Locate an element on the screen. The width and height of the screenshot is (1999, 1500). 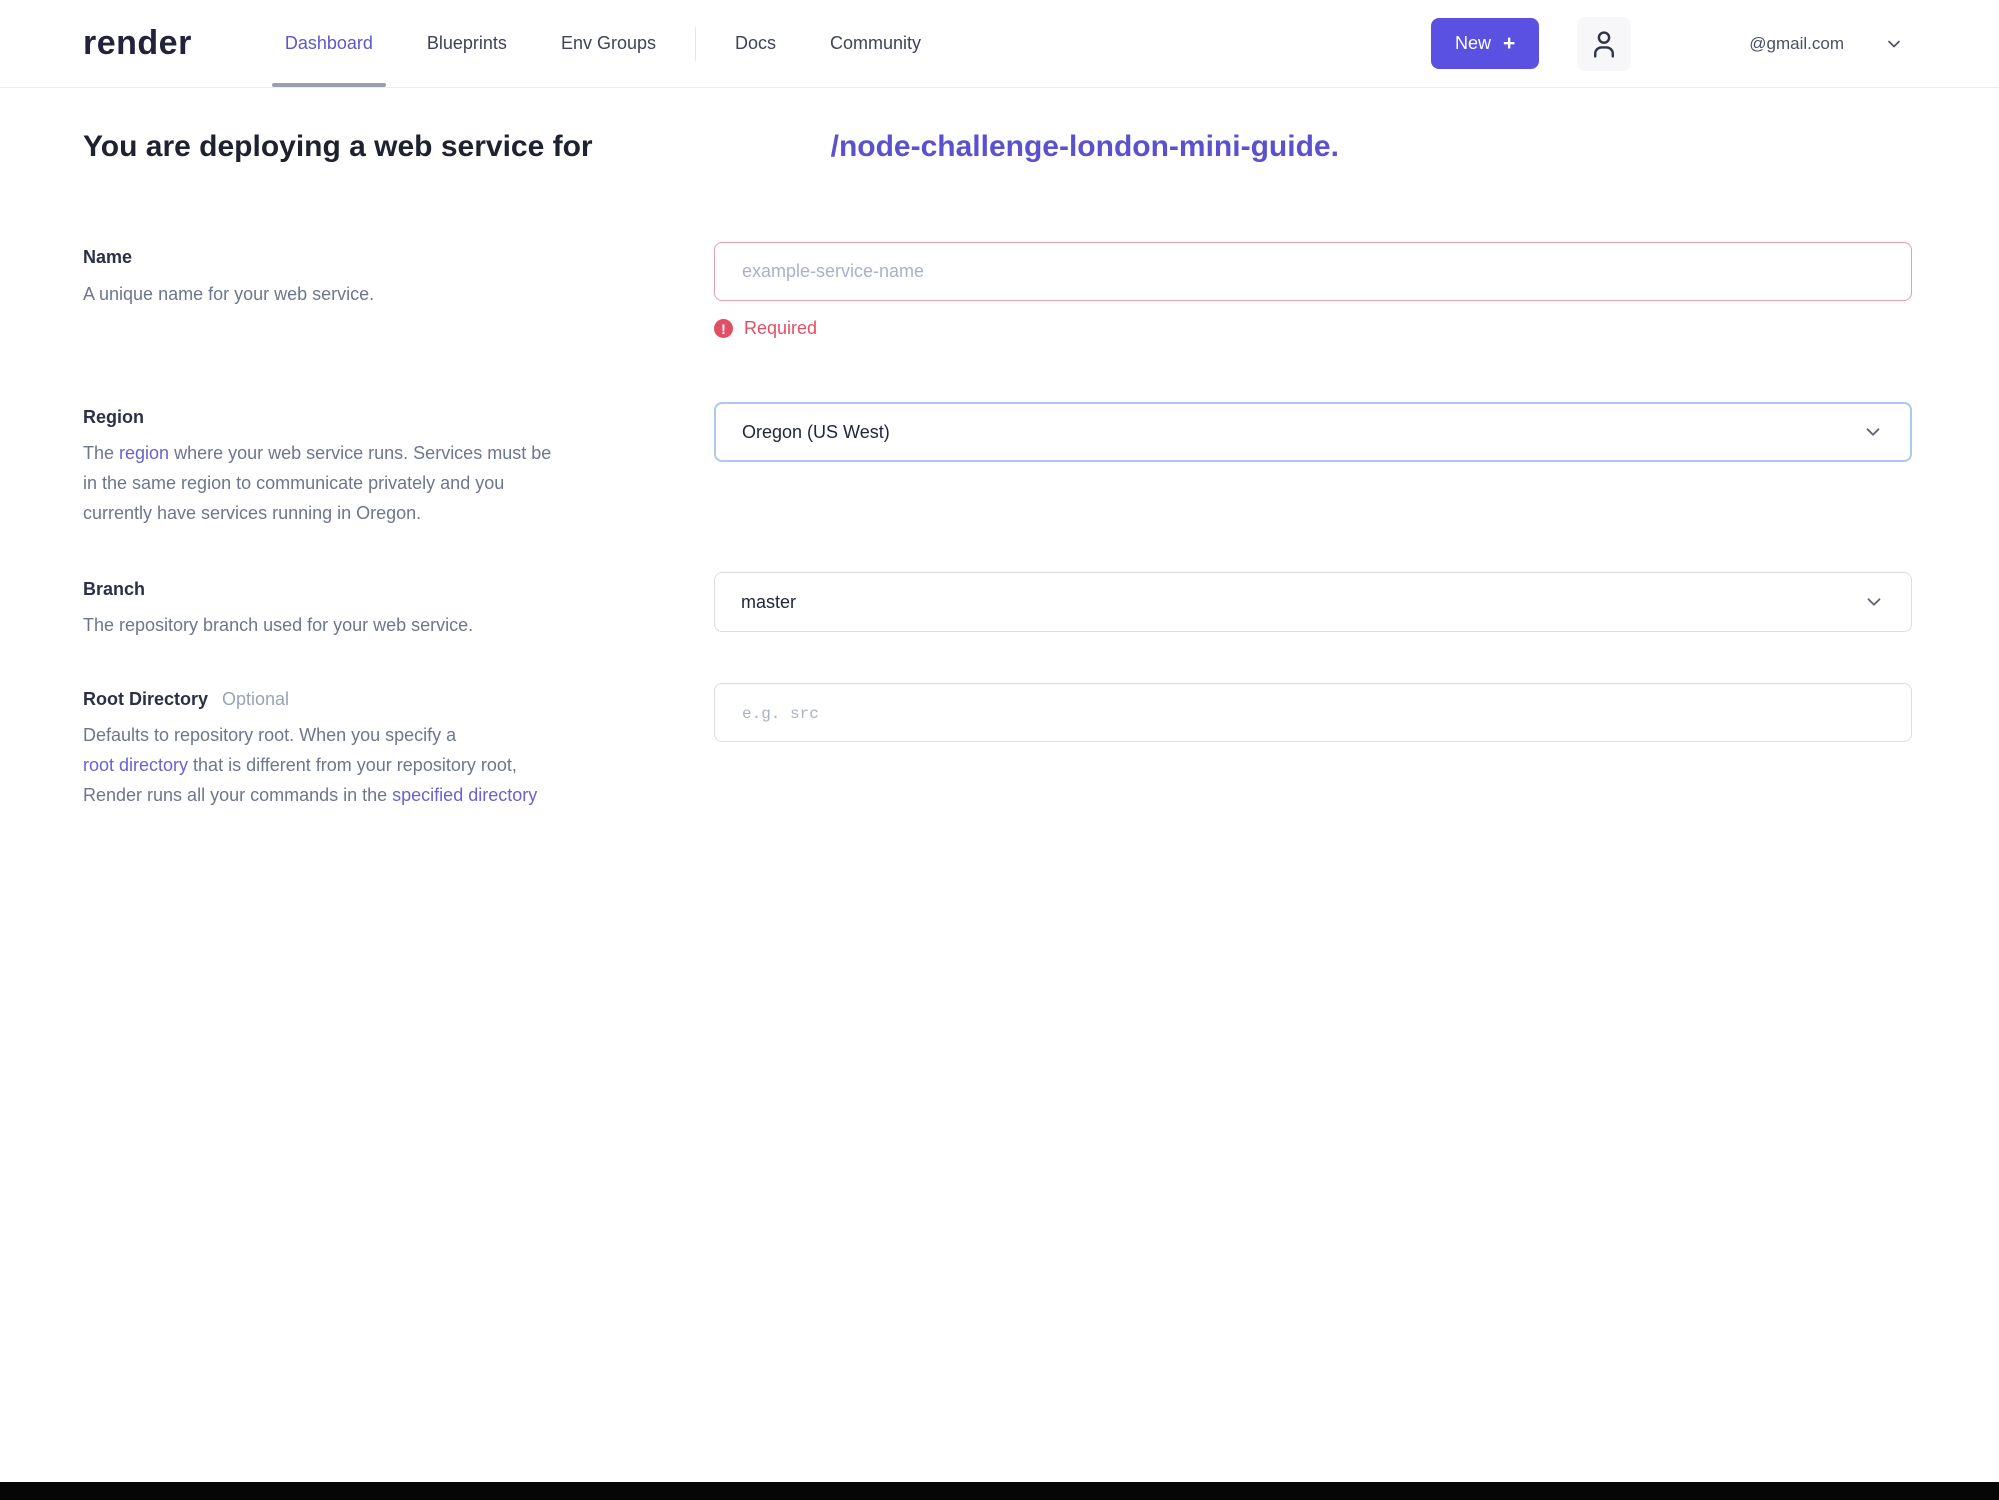
name-field-control: ! Required is located at coordinates (1313, 290).